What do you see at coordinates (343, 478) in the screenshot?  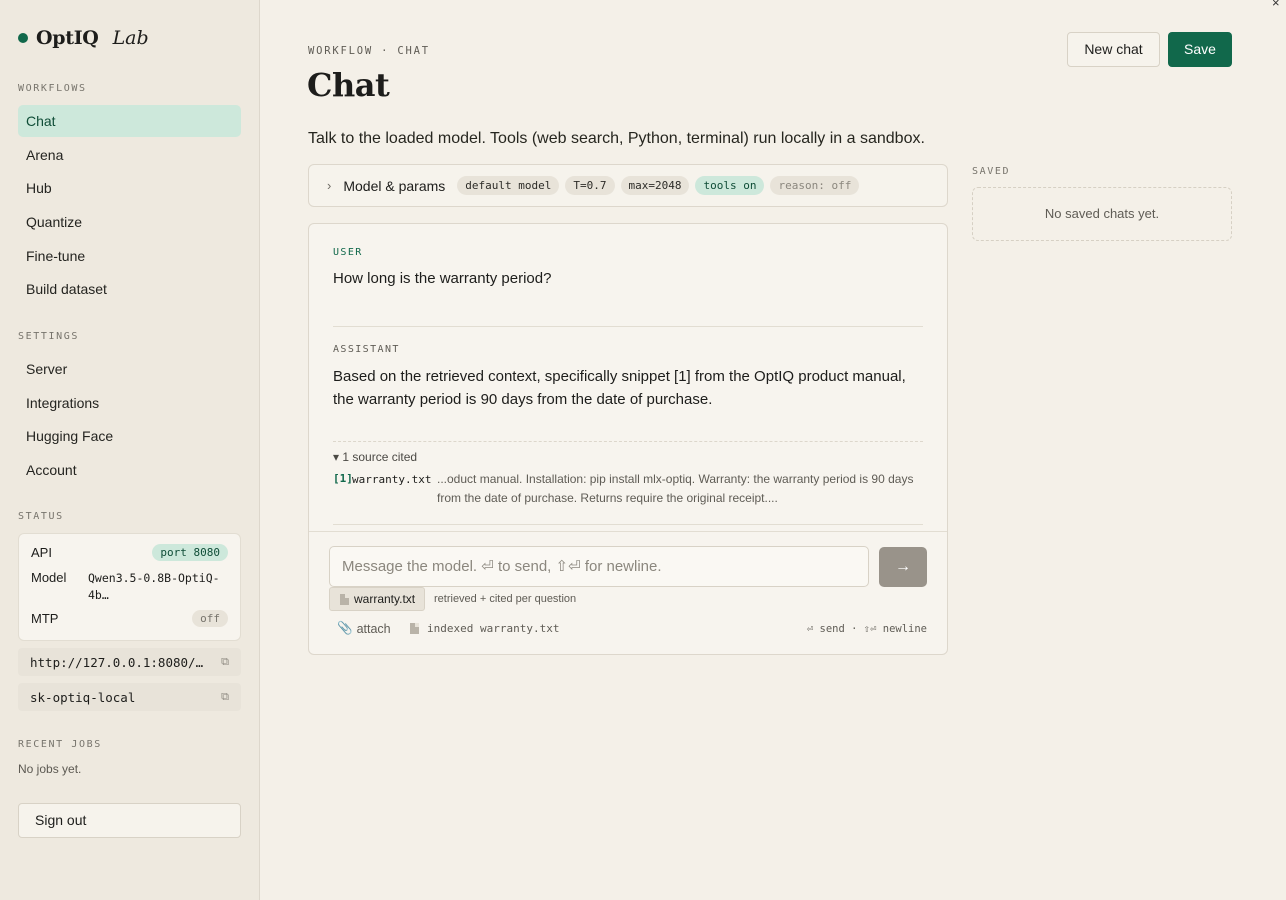 I see `source-number: [1]` at bounding box center [343, 478].